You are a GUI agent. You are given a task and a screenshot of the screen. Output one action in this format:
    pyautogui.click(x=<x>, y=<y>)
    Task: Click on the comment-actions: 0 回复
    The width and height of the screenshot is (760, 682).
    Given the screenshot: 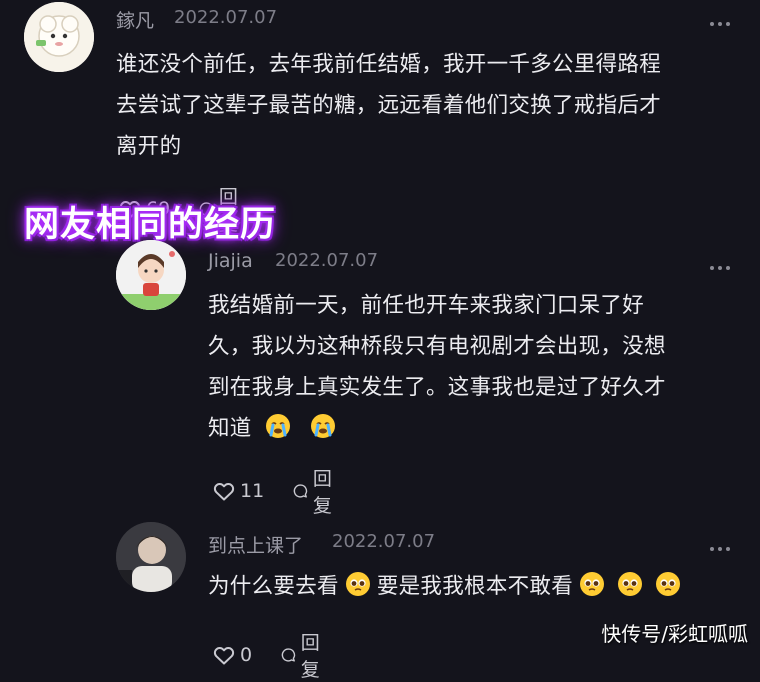 What is the action you would take?
    pyautogui.click(x=269, y=655)
    